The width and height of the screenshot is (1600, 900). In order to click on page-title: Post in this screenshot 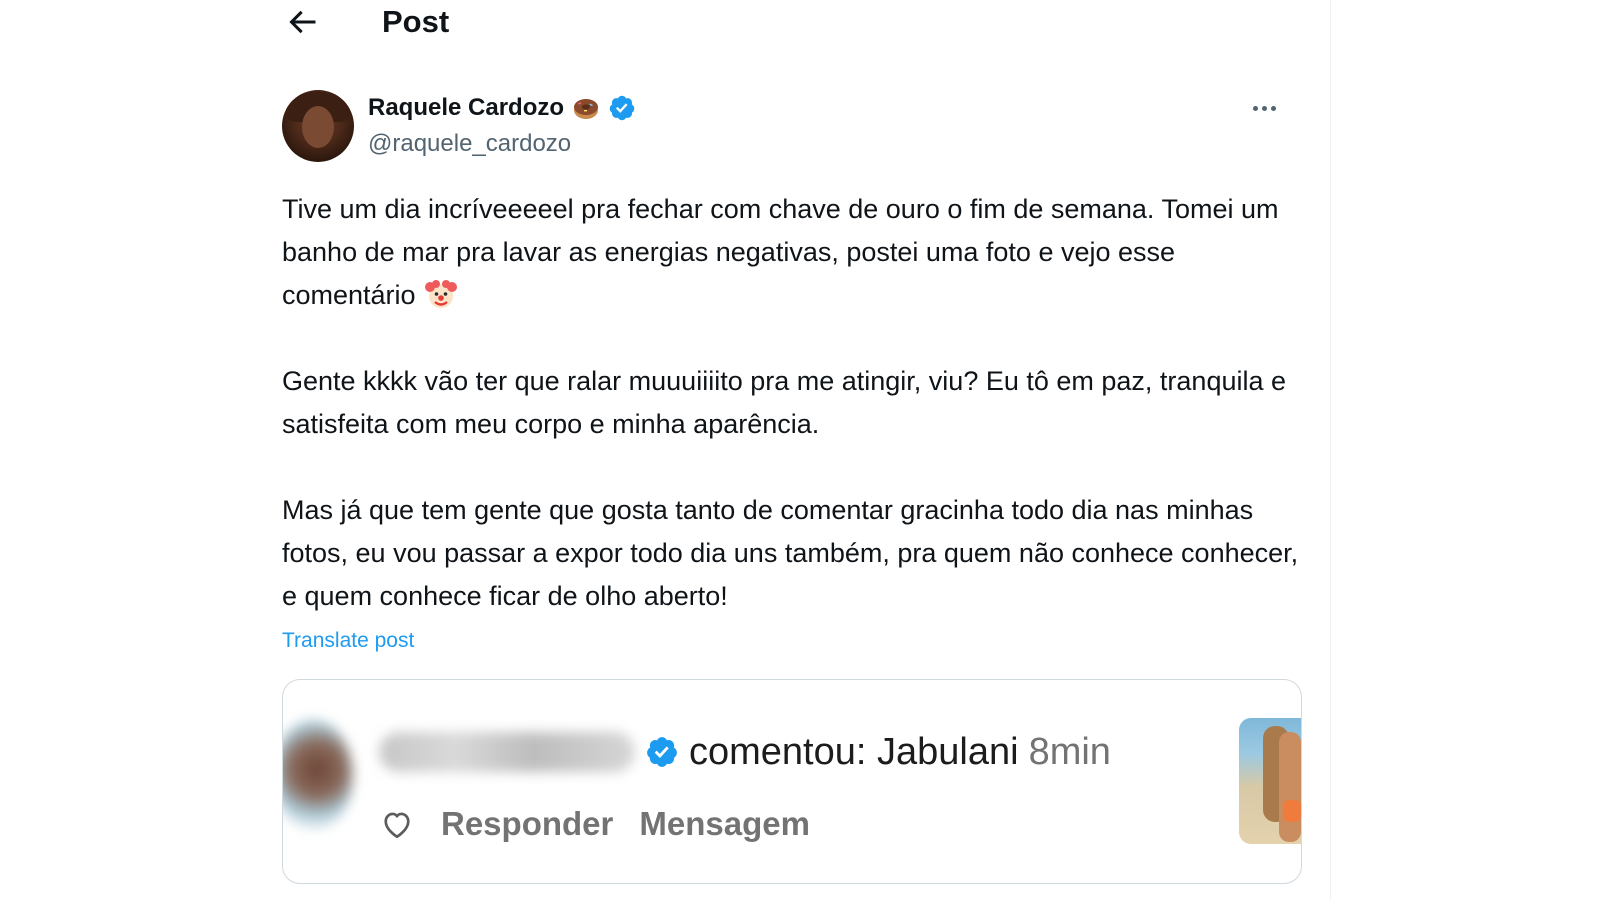, I will do `click(416, 21)`.